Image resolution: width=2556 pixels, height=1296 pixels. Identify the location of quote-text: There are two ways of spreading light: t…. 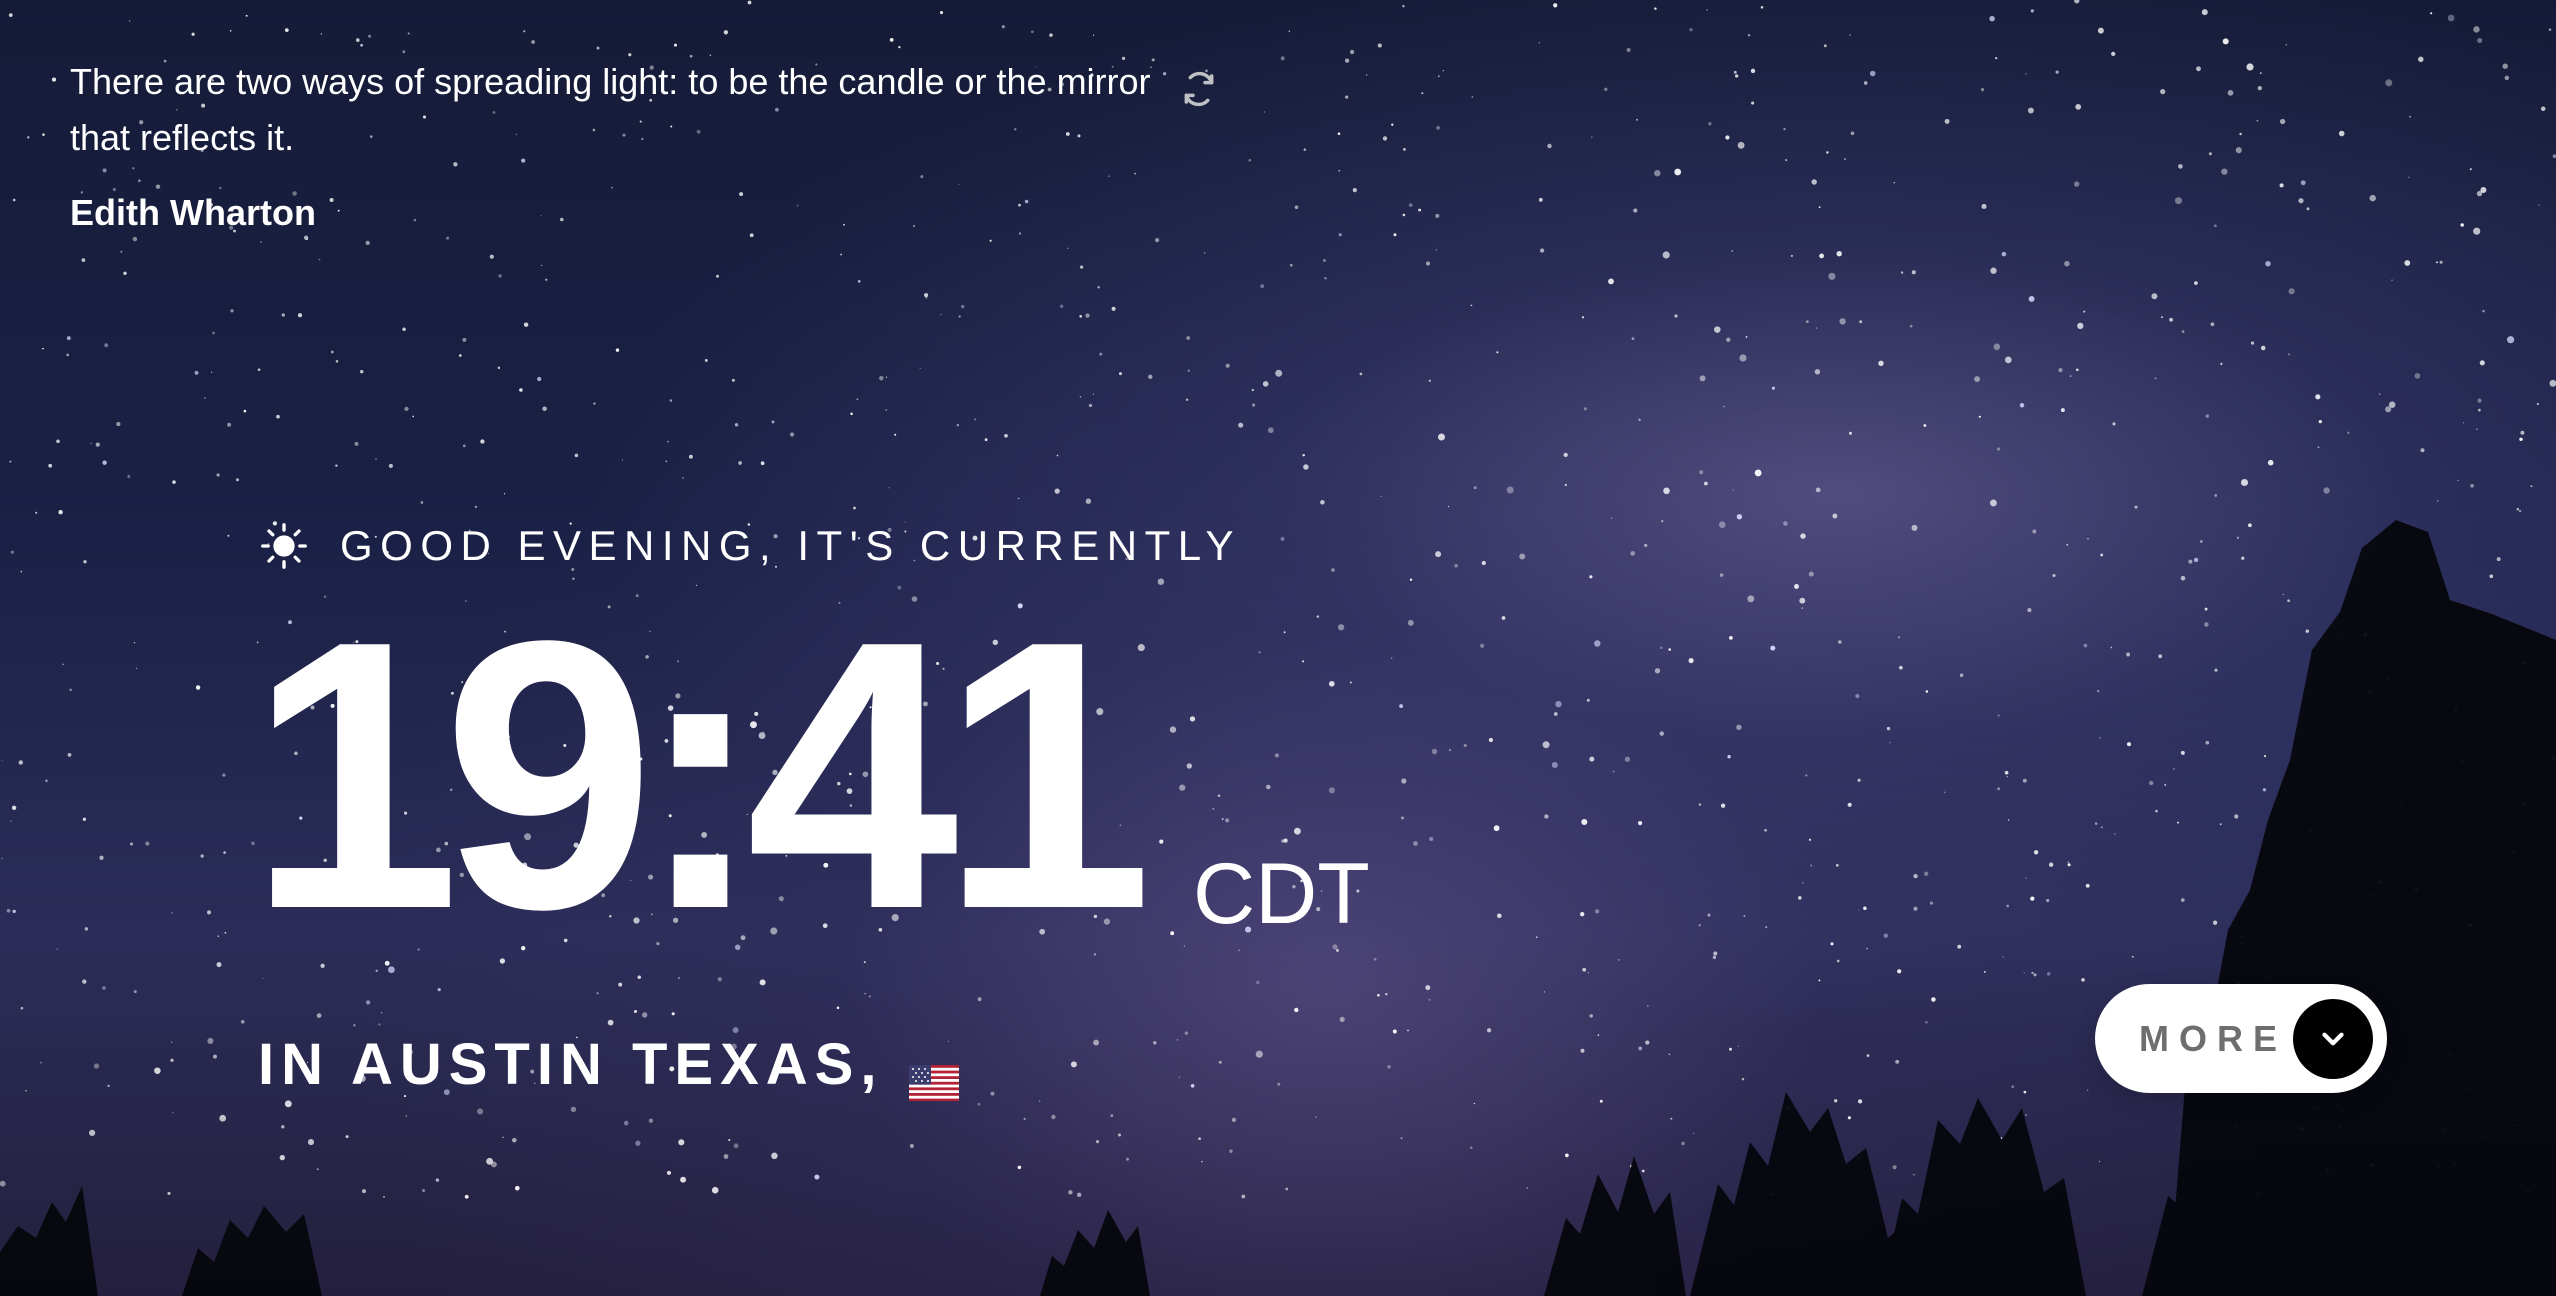
(610, 109).